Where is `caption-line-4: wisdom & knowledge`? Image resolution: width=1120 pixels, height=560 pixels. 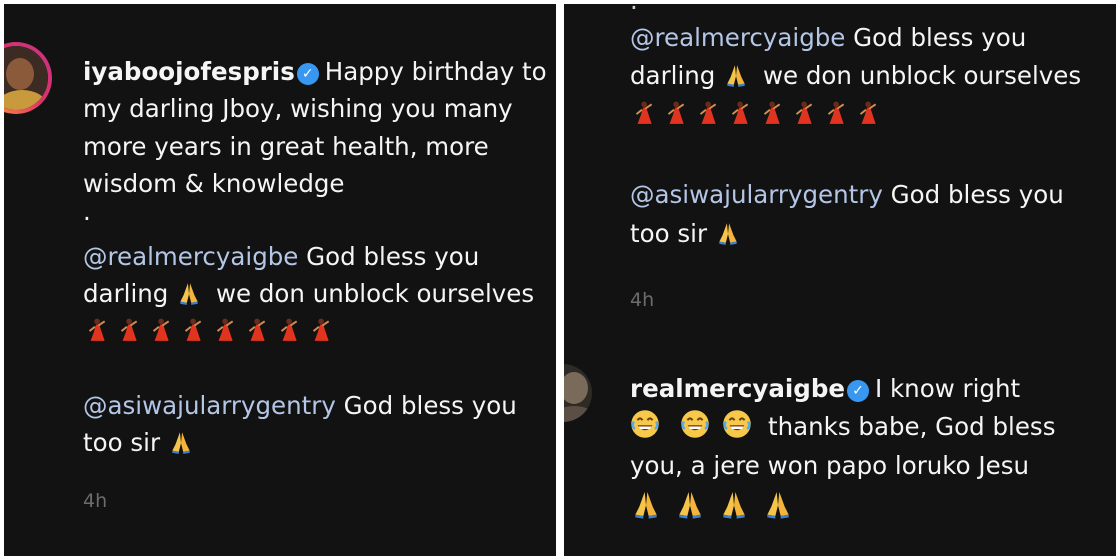 caption-line-4: wisdom & knowledge is located at coordinates (214, 183).